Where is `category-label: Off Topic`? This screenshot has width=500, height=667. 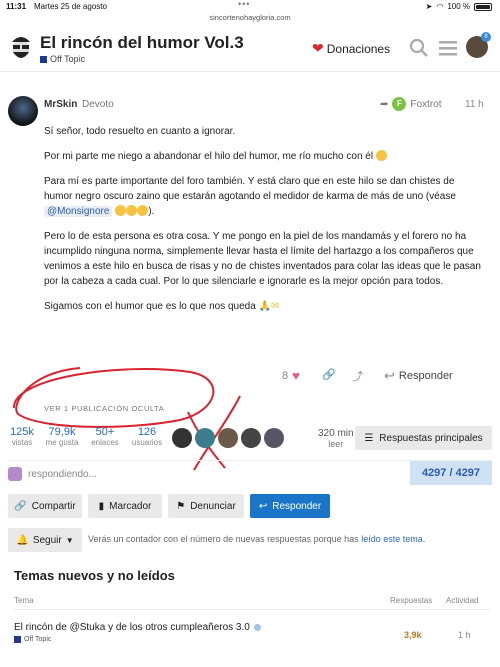
category-label: Off Topic is located at coordinates (38, 639).